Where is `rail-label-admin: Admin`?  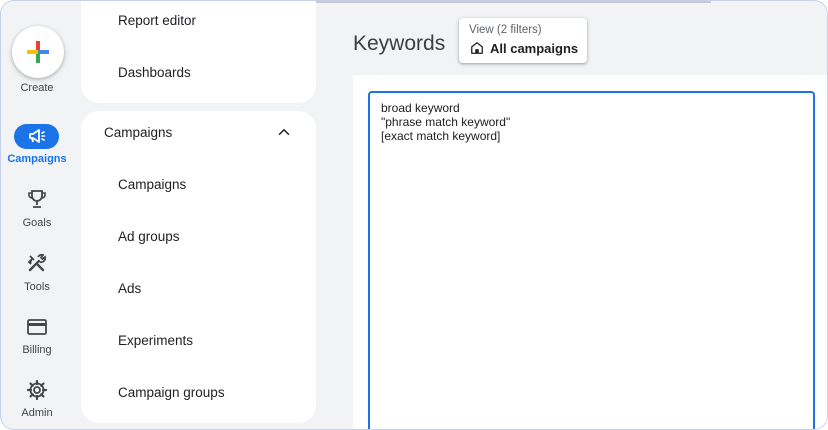
rail-label-admin: Admin is located at coordinates (37, 413).